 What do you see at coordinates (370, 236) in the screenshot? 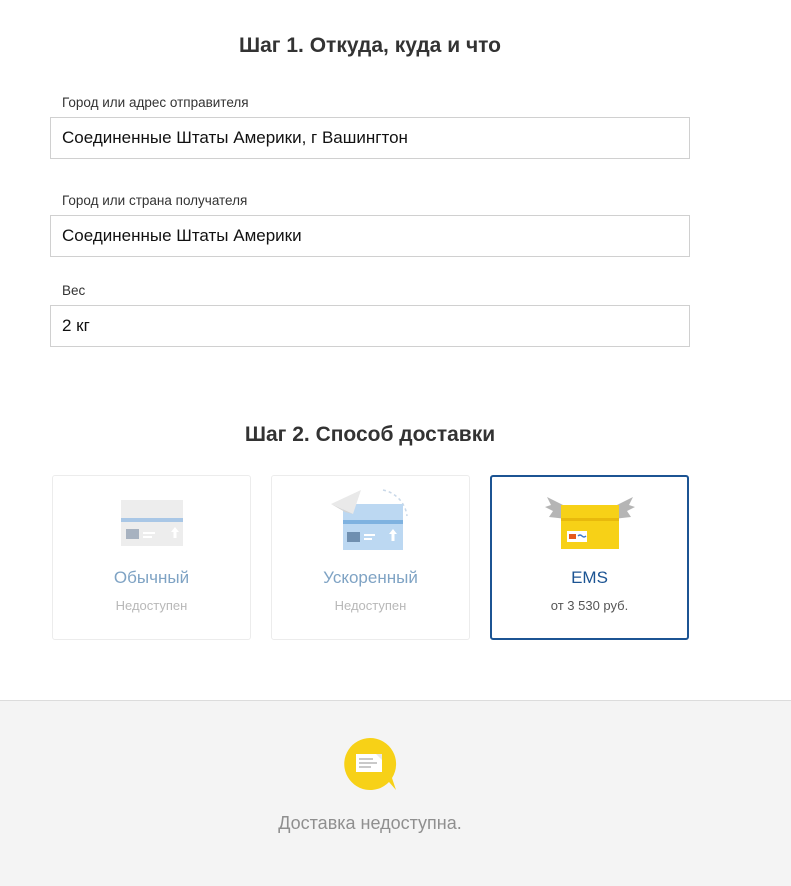
I see `recipient-input: Соединенные Штаты Америки` at bounding box center [370, 236].